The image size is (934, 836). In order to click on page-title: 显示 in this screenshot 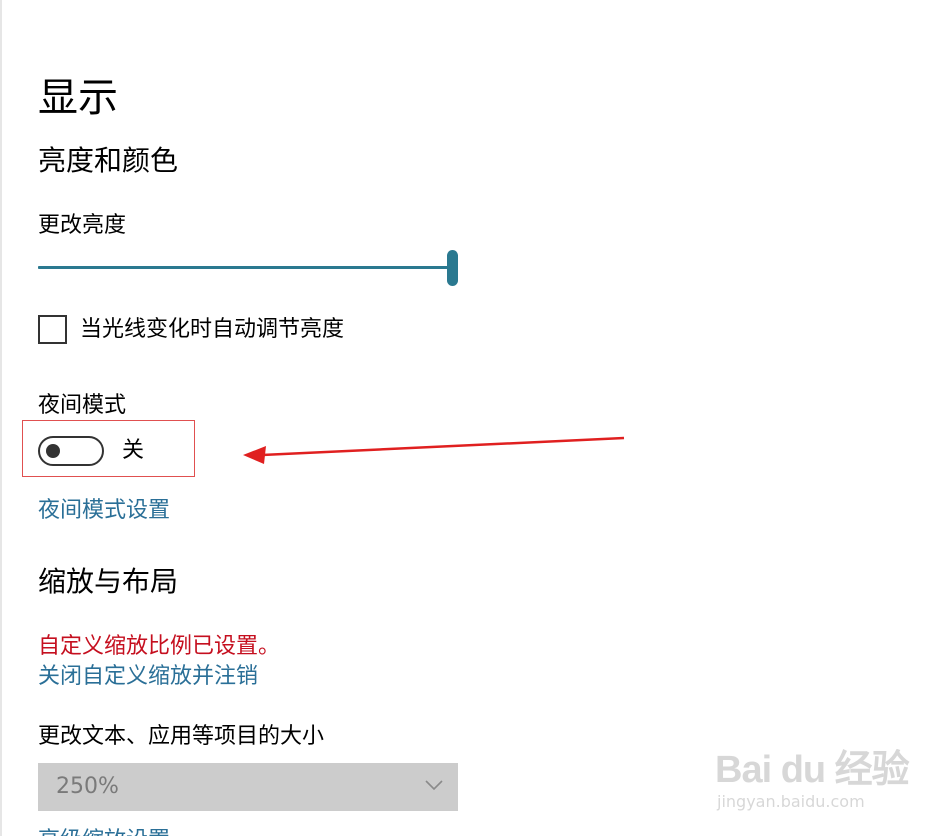, I will do `click(78, 98)`.